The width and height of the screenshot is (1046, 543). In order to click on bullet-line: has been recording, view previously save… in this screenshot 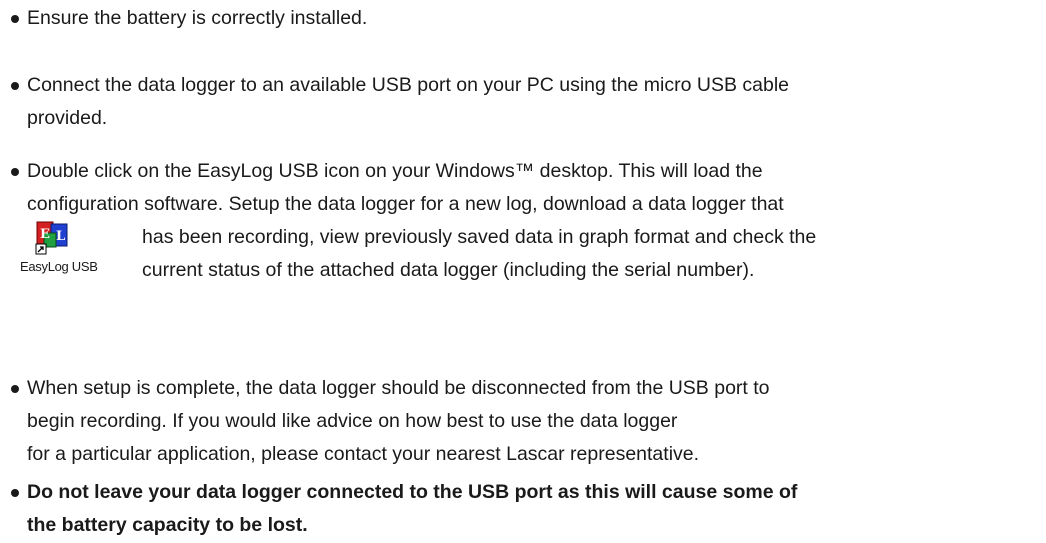, I will do `click(479, 237)`.